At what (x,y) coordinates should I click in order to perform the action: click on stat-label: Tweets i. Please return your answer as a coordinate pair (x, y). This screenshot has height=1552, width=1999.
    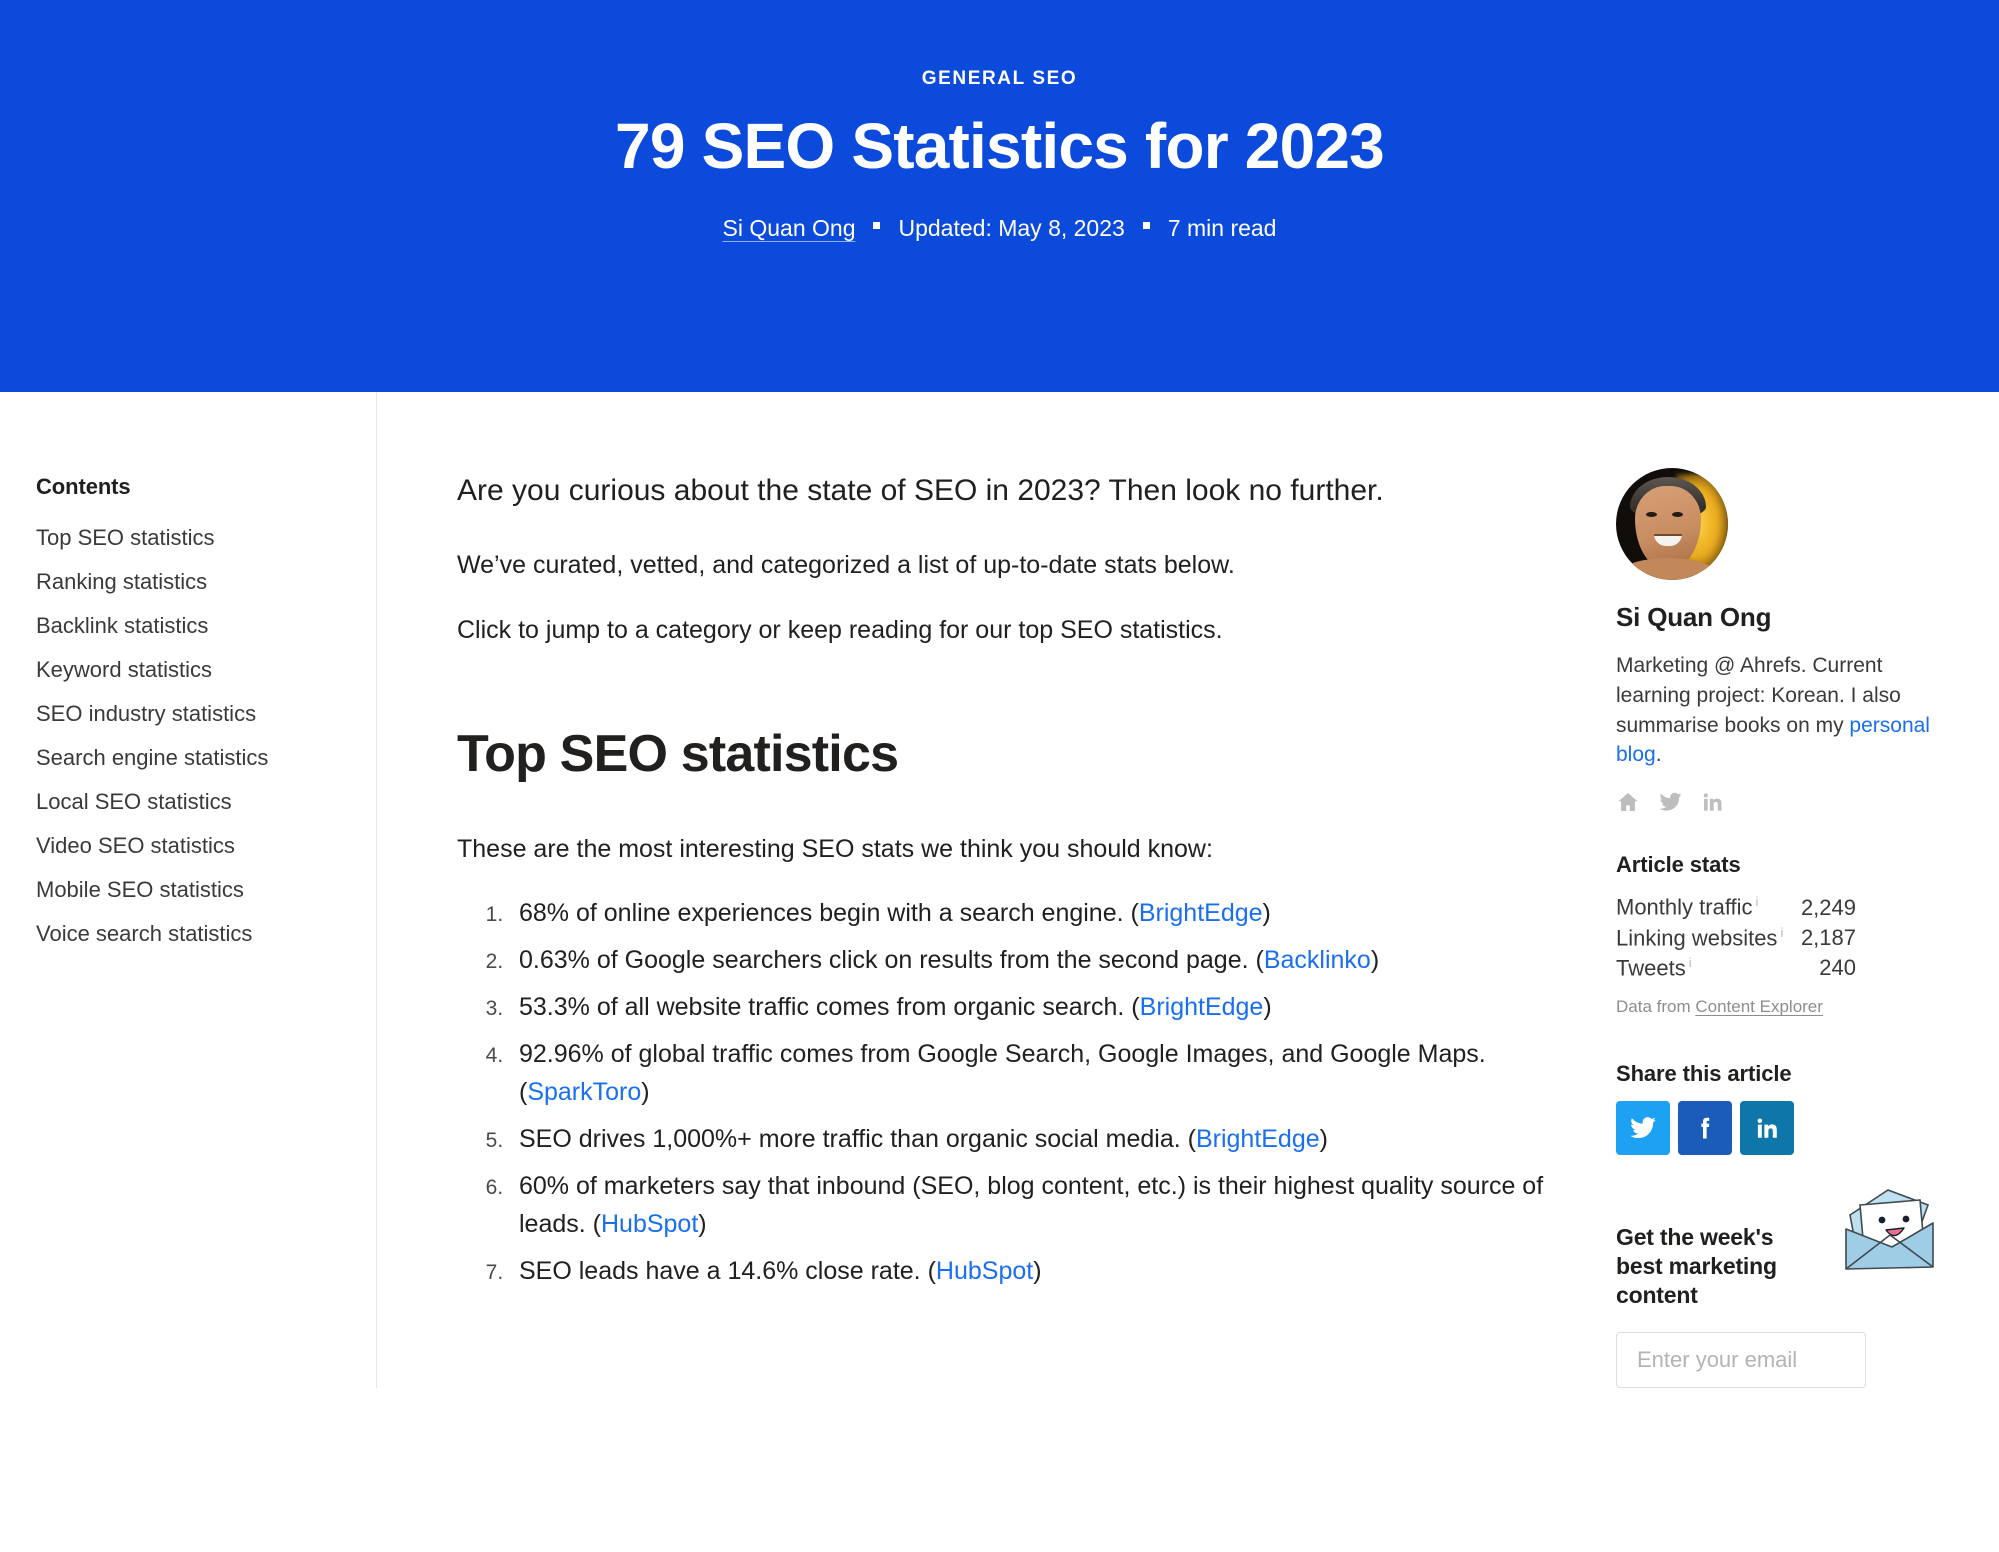
    Looking at the image, I should click on (1654, 968).